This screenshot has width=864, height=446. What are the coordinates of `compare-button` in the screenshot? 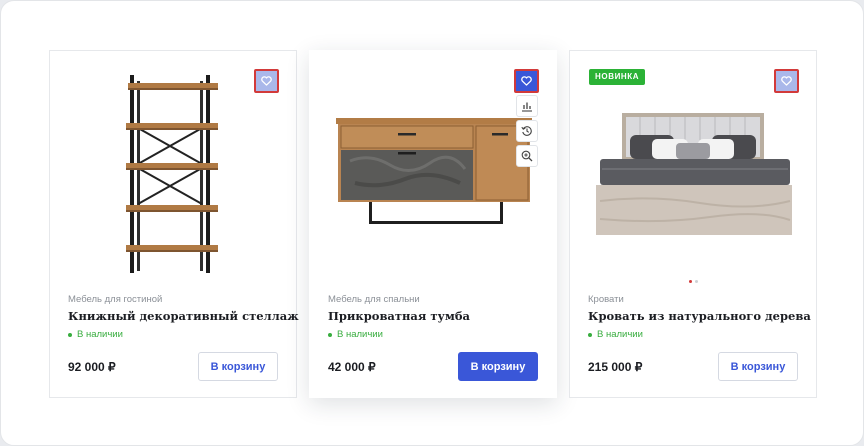 It's located at (527, 106).